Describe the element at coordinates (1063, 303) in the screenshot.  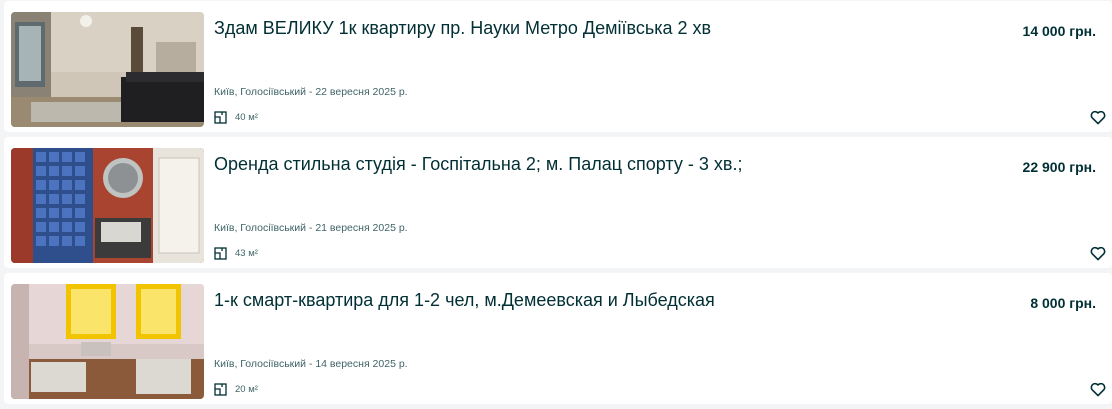
I see `listing-price: 8 000 грн.` at that location.